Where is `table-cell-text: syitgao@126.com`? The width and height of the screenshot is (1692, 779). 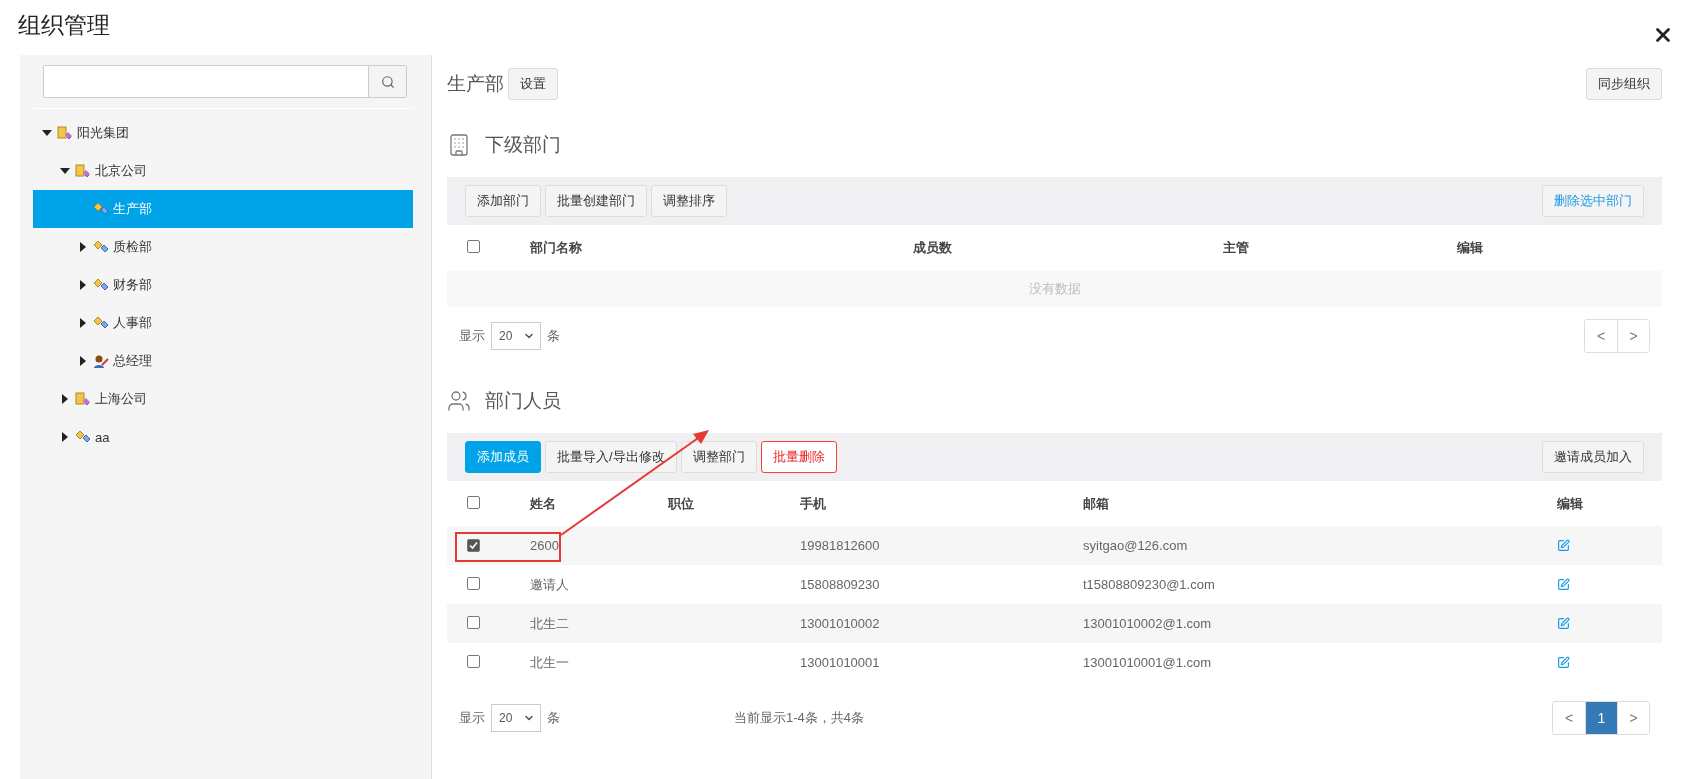 table-cell-text: syitgao@126.com is located at coordinates (1136, 545).